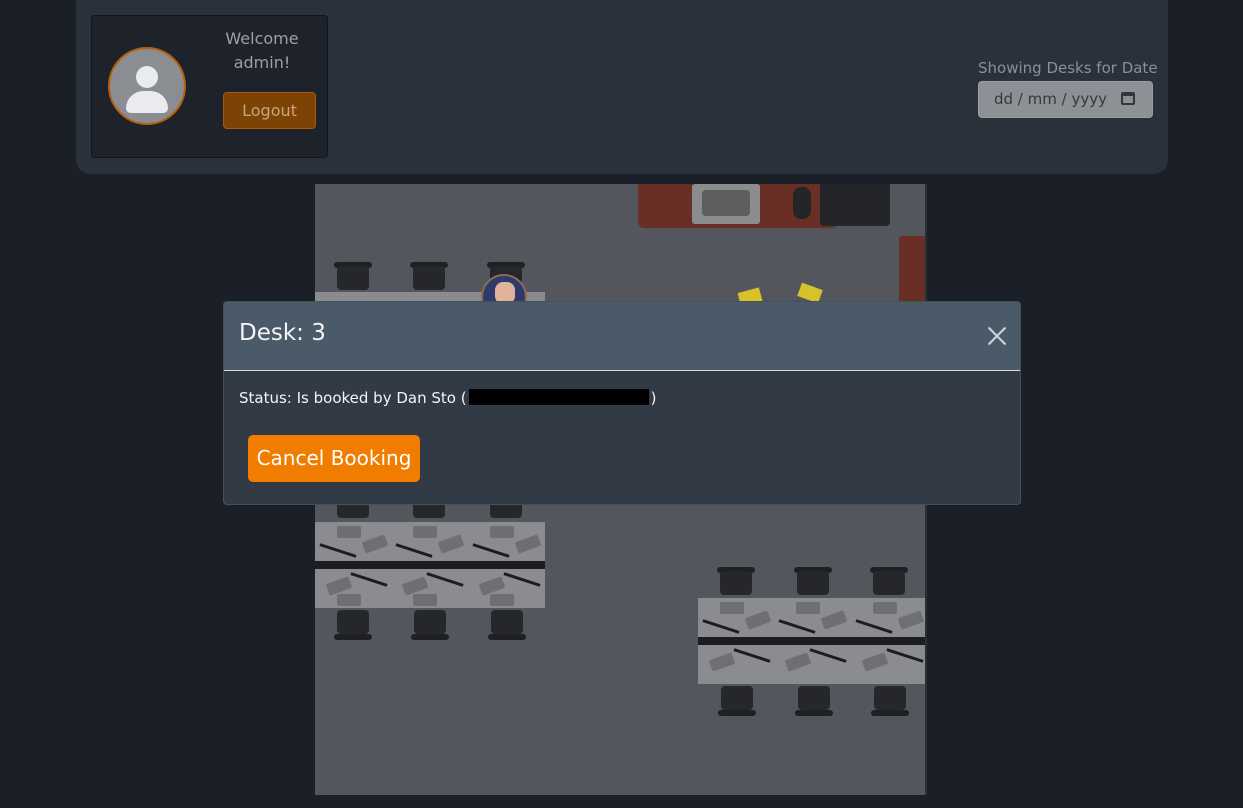 Image resolution: width=1243 pixels, height=808 pixels. What do you see at coordinates (855, 205) in the screenshot?
I see `fridge` at bounding box center [855, 205].